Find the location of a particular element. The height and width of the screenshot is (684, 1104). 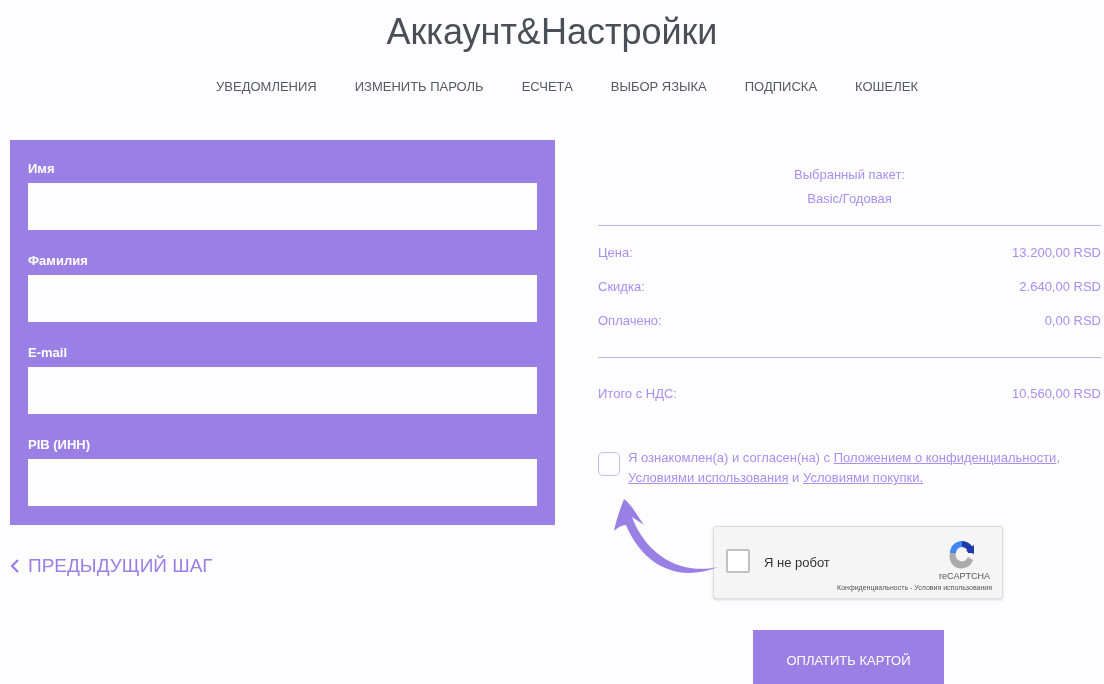

price-label: Скидка: is located at coordinates (621, 286).